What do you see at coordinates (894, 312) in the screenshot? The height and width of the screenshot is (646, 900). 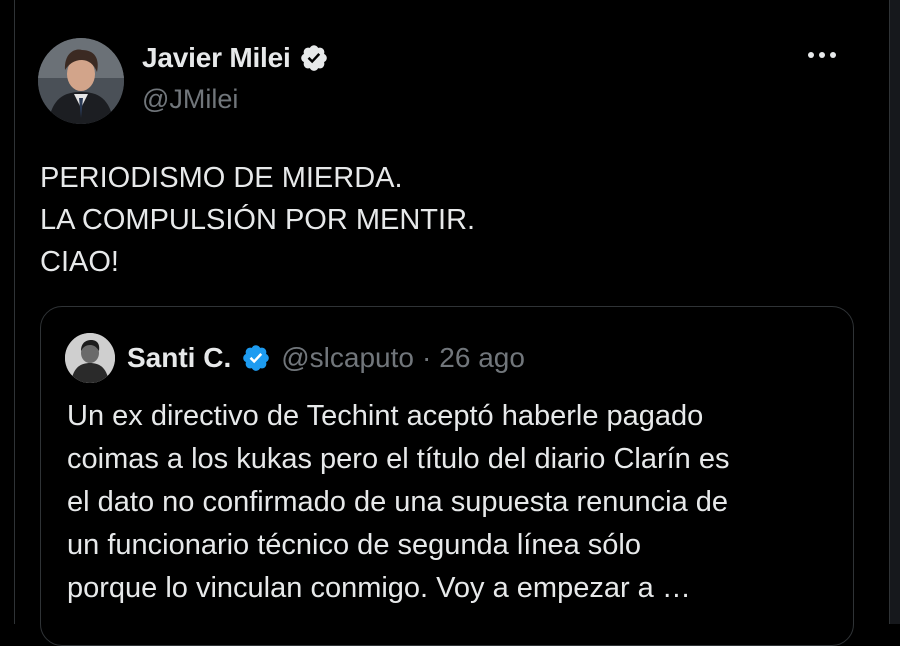 I see `right-scrollbar-edge` at bounding box center [894, 312].